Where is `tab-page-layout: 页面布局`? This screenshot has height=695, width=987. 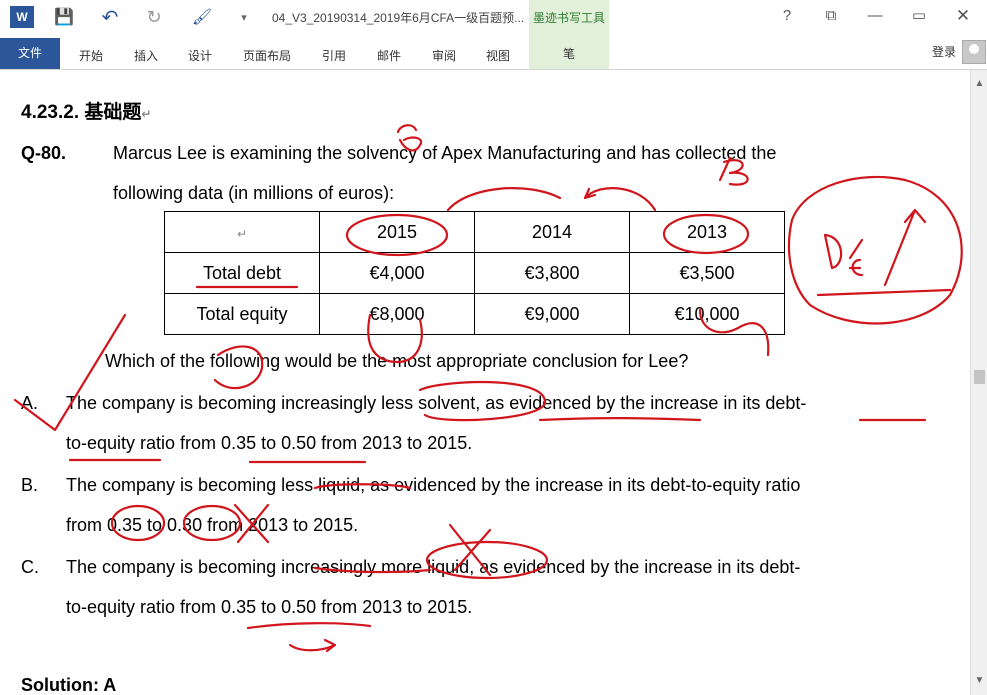 tab-page-layout: 页面布局 is located at coordinates (267, 55).